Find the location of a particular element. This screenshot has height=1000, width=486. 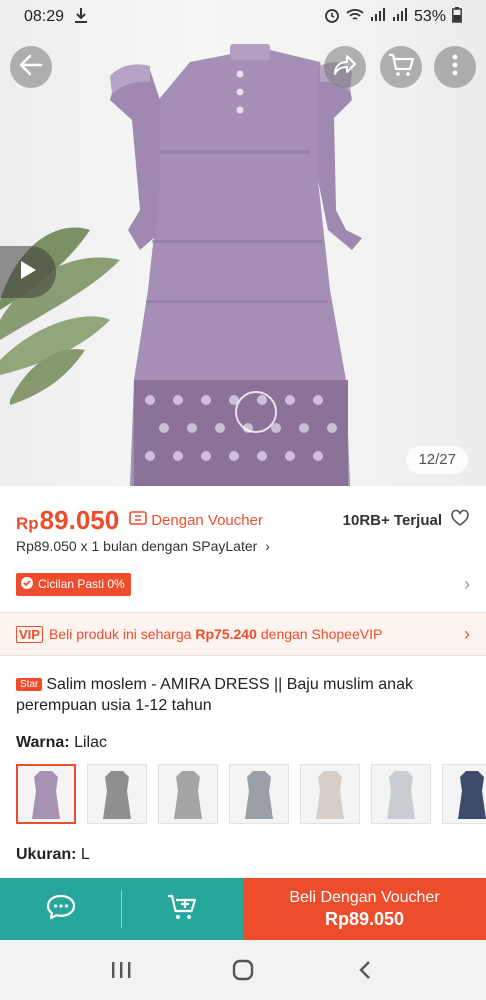

sold-text: 10RB+ Terjual is located at coordinates (392, 520).